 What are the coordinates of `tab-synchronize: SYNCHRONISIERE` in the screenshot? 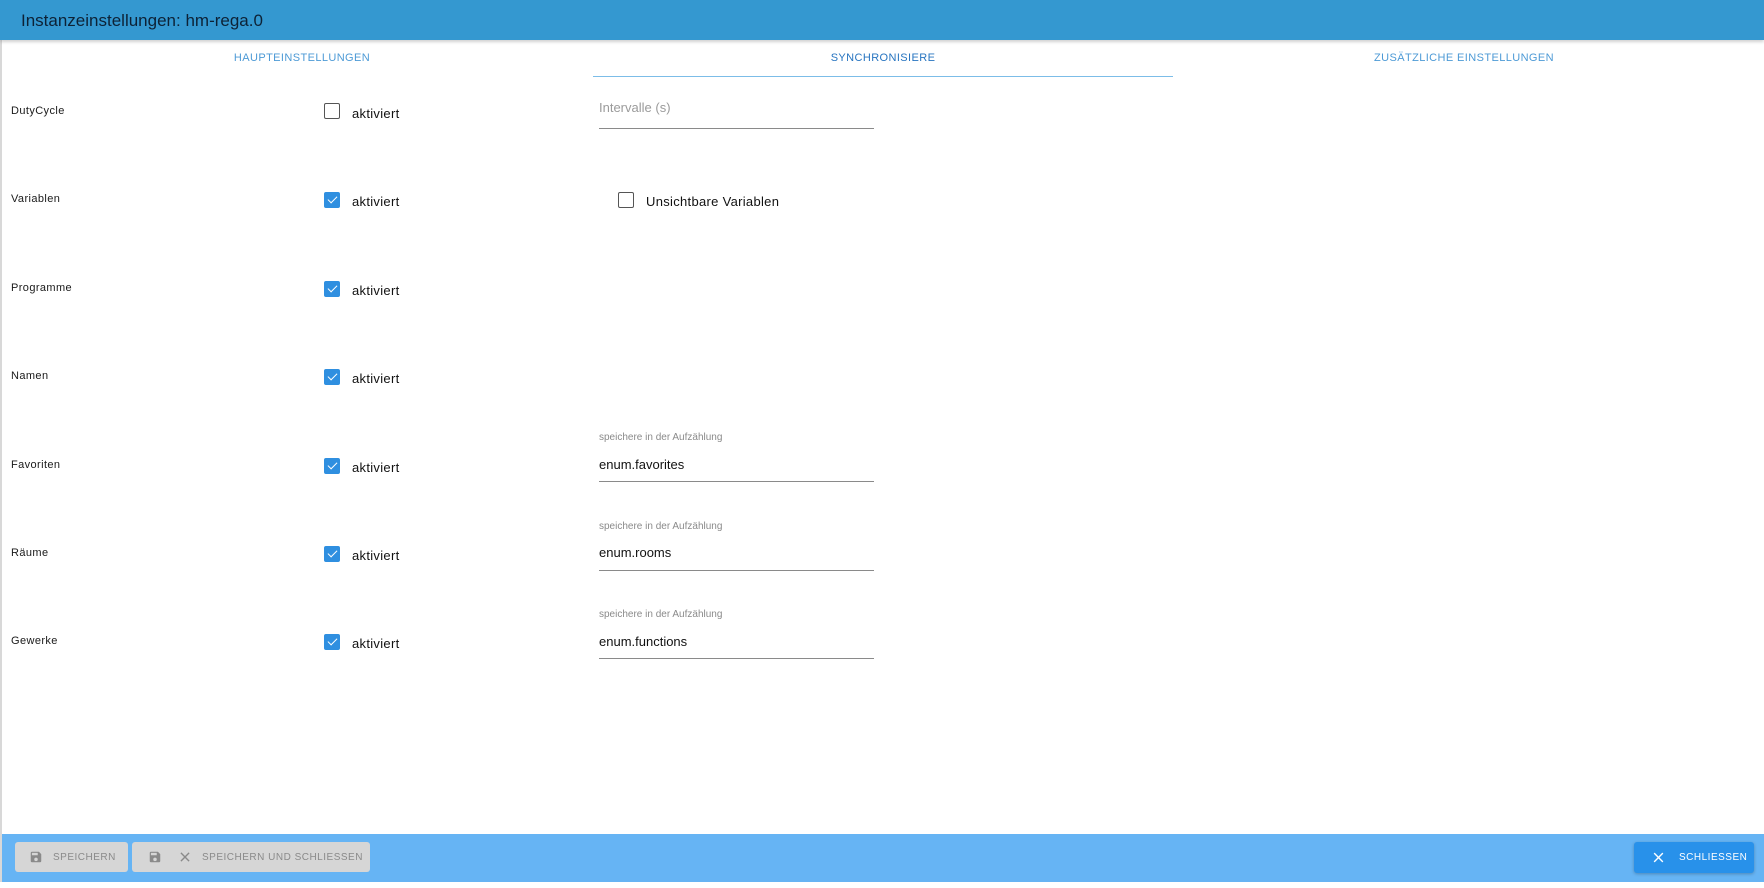 It's located at (883, 59).